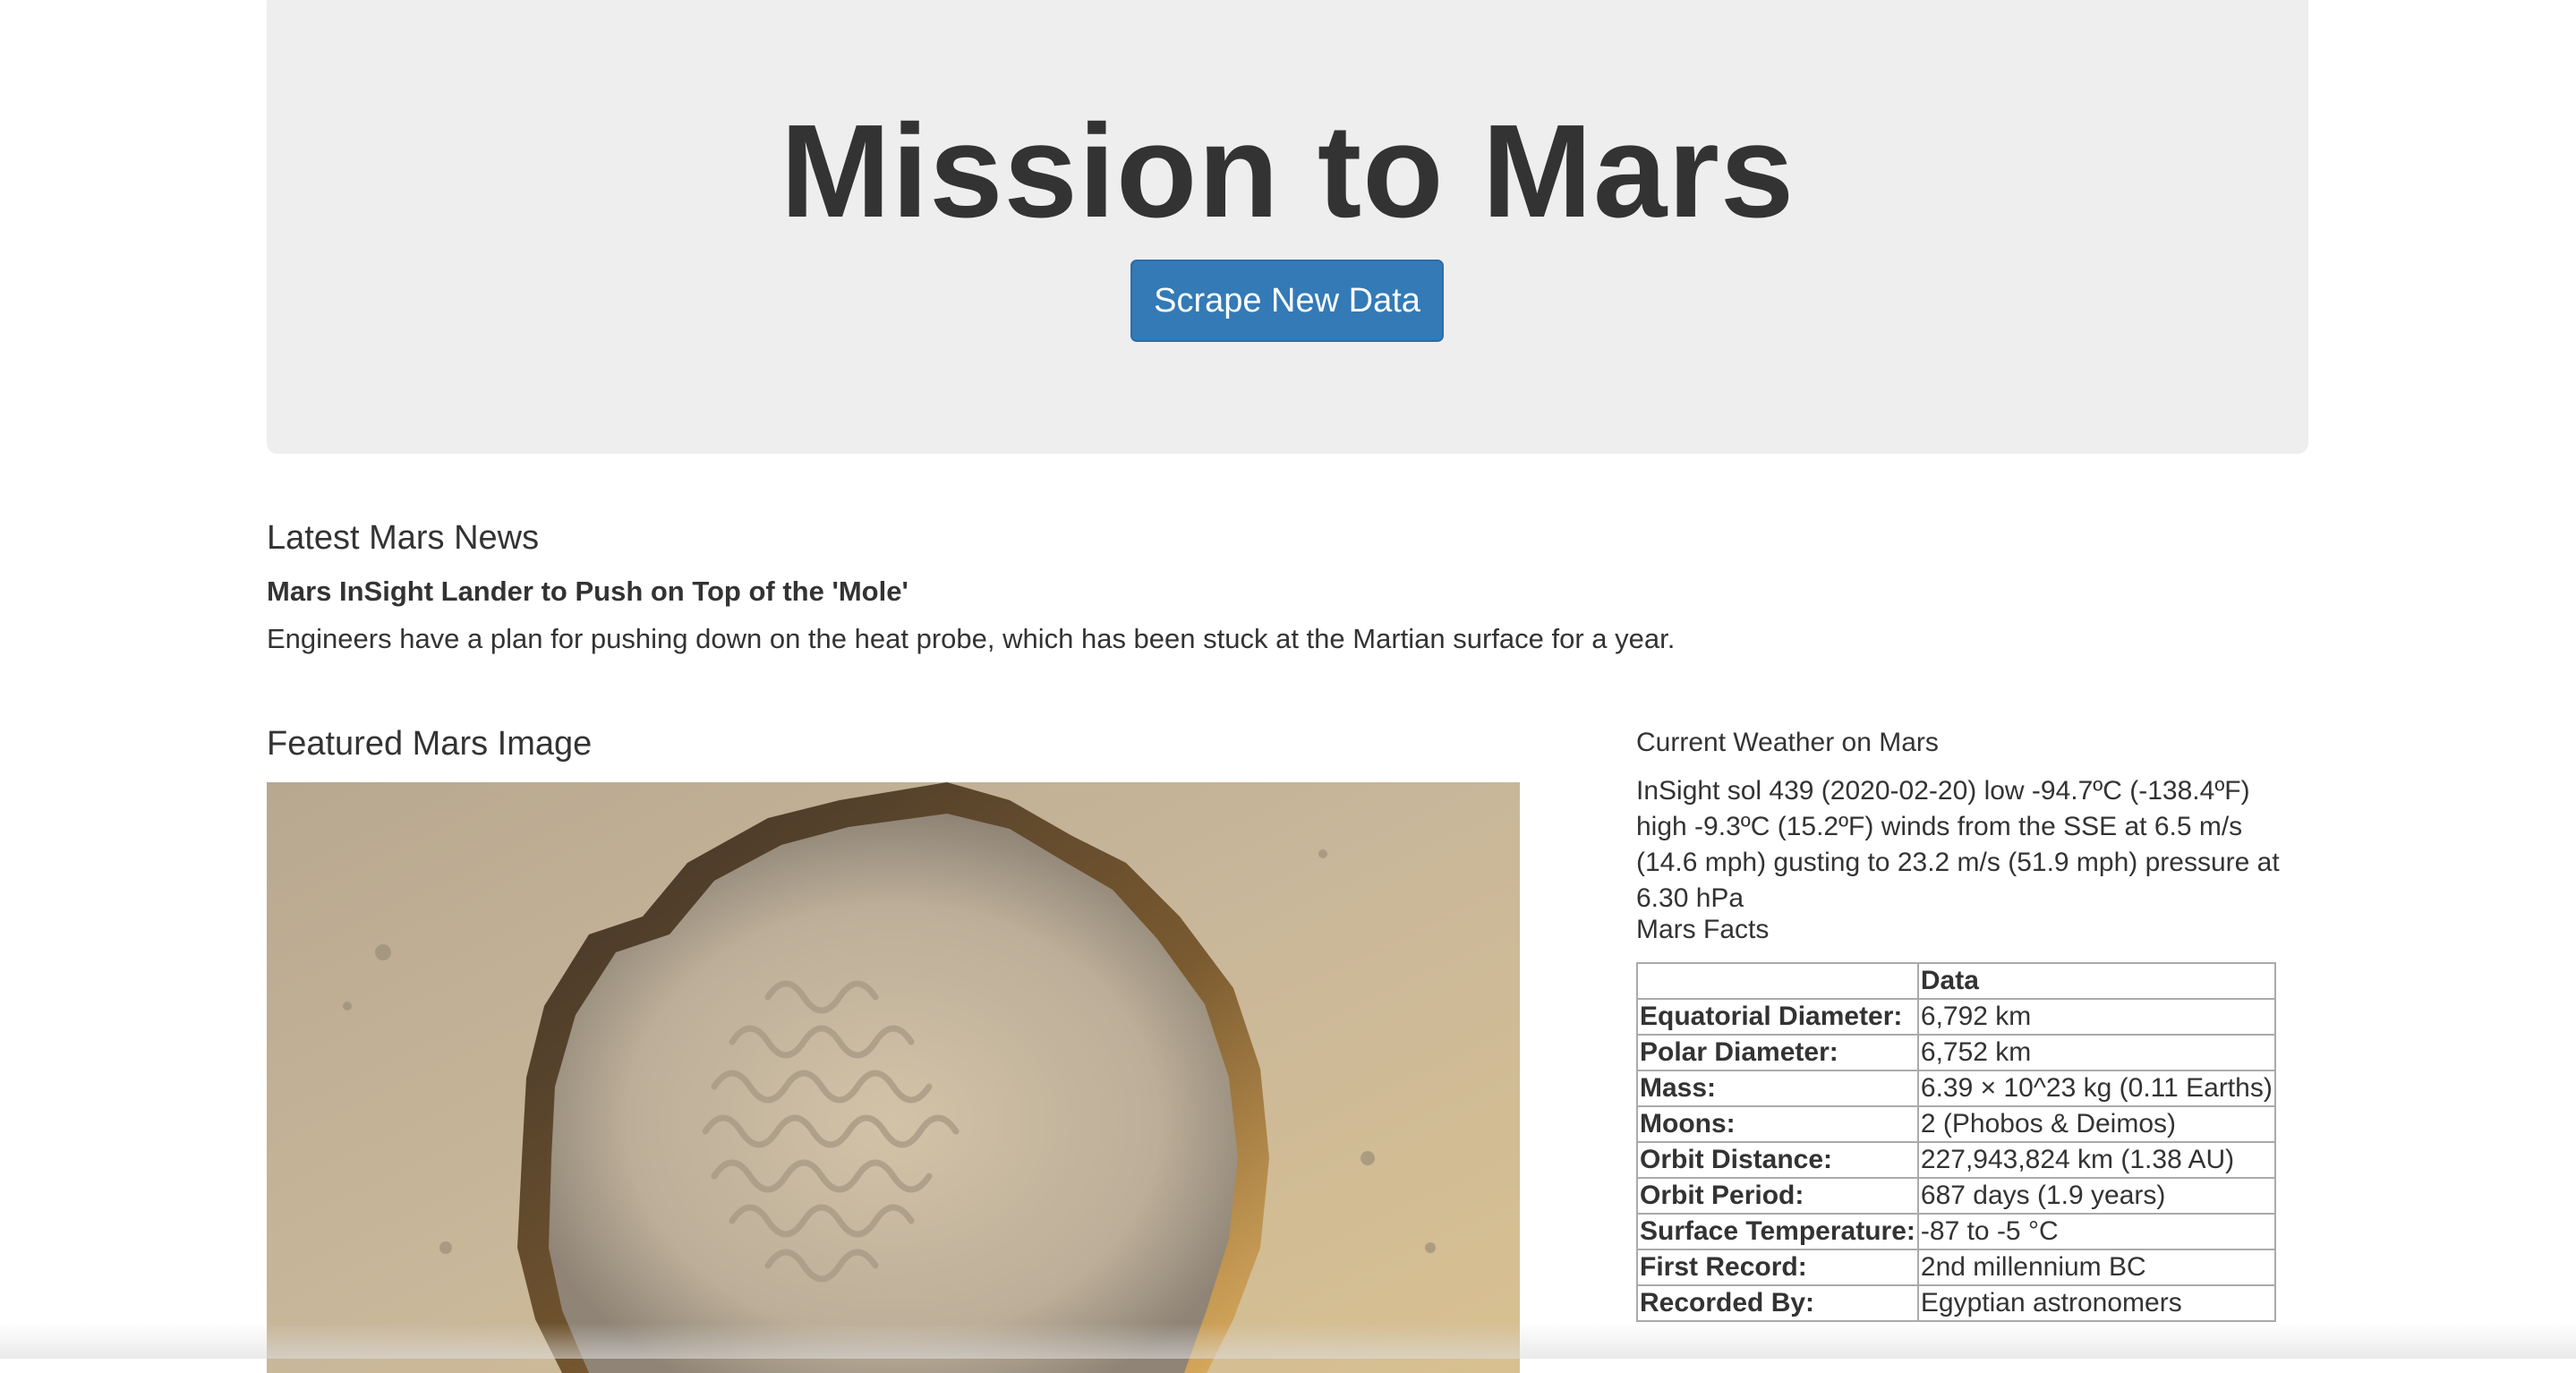 The height and width of the screenshot is (1373, 2576). I want to click on fact-value: 6.39 × 10^23 kg (0.11 Earths), so click(2096, 1088).